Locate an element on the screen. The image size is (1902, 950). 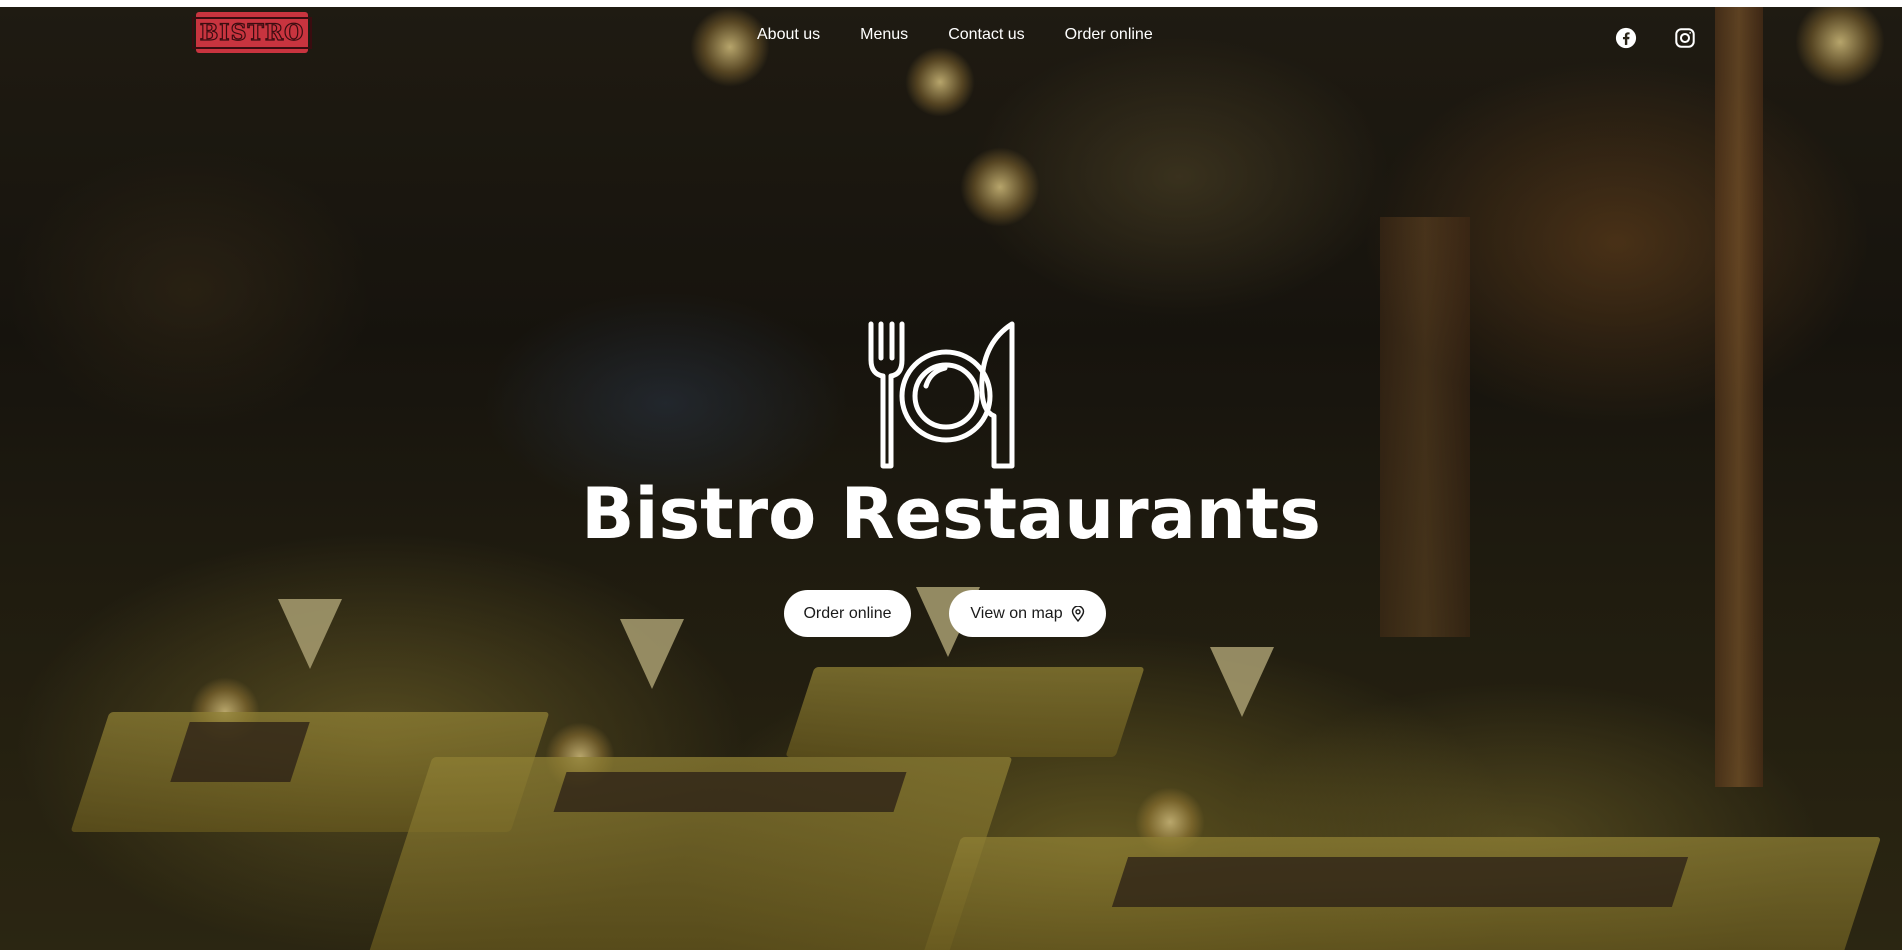
facebook-icon is located at coordinates (1626, 38).